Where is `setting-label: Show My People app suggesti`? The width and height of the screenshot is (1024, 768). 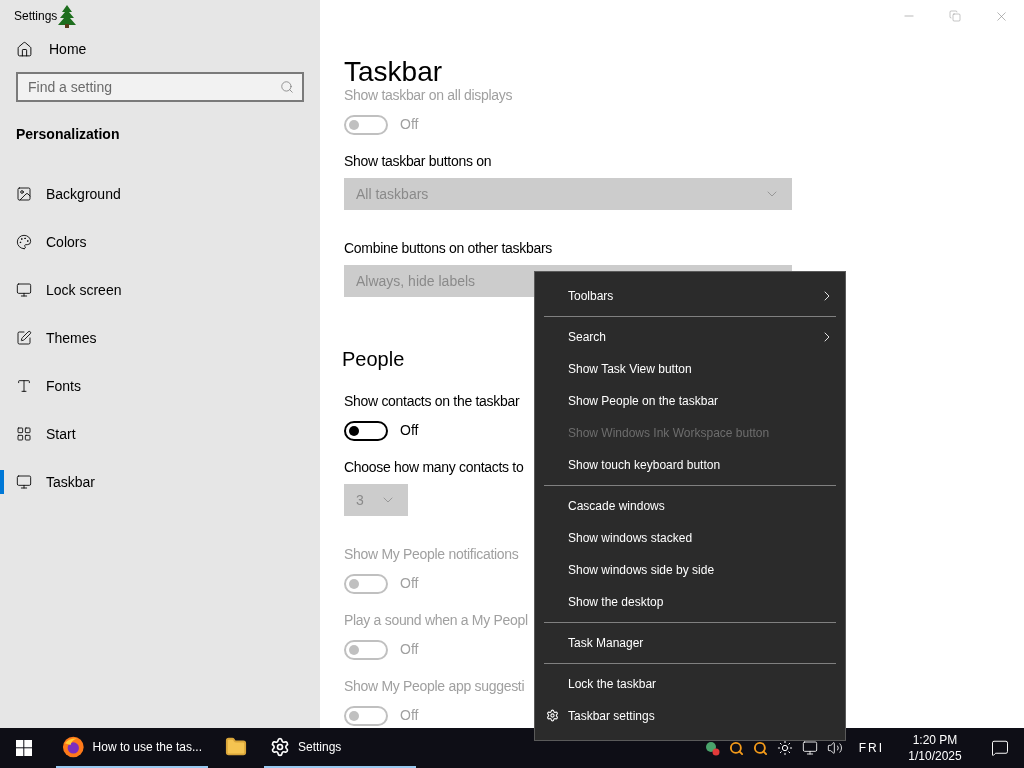
setting-label: Show My People app suggesti is located at coordinates (434, 686).